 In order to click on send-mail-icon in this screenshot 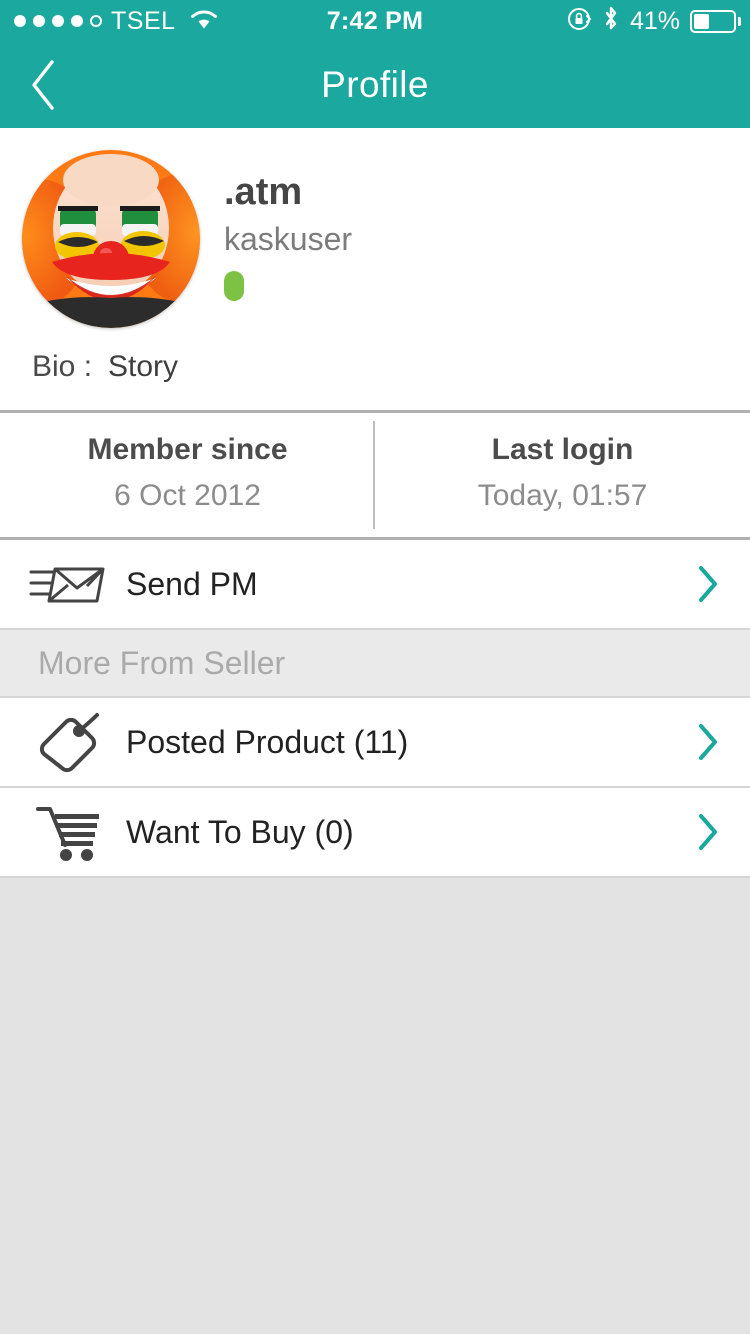, I will do `click(69, 584)`.